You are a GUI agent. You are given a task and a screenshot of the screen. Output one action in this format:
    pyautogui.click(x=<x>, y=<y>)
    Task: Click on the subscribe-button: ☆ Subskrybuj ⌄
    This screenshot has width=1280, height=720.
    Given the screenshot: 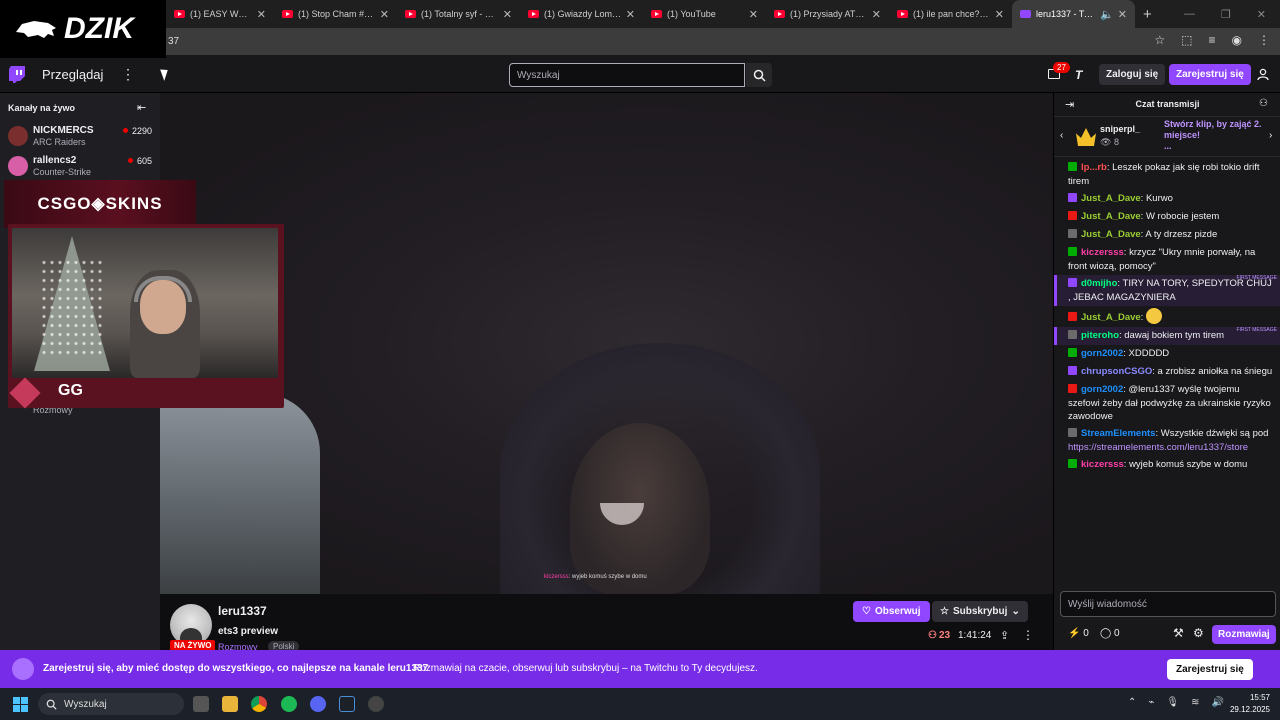 What is the action you would take?
    pyautogui.click(x=980, y=611)
    